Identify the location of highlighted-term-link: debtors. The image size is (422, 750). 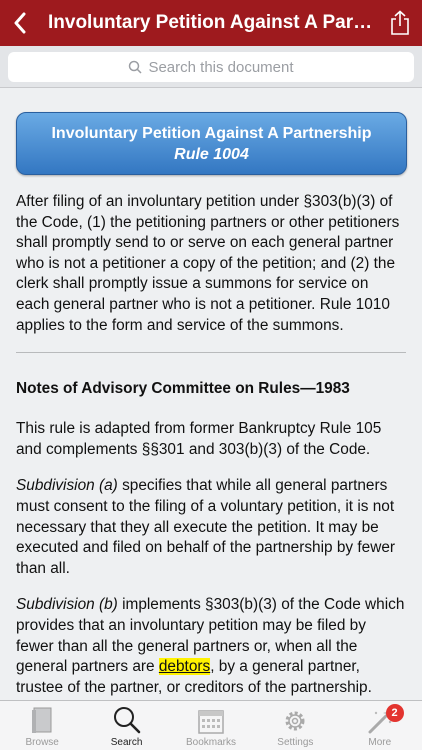
(184, 667).